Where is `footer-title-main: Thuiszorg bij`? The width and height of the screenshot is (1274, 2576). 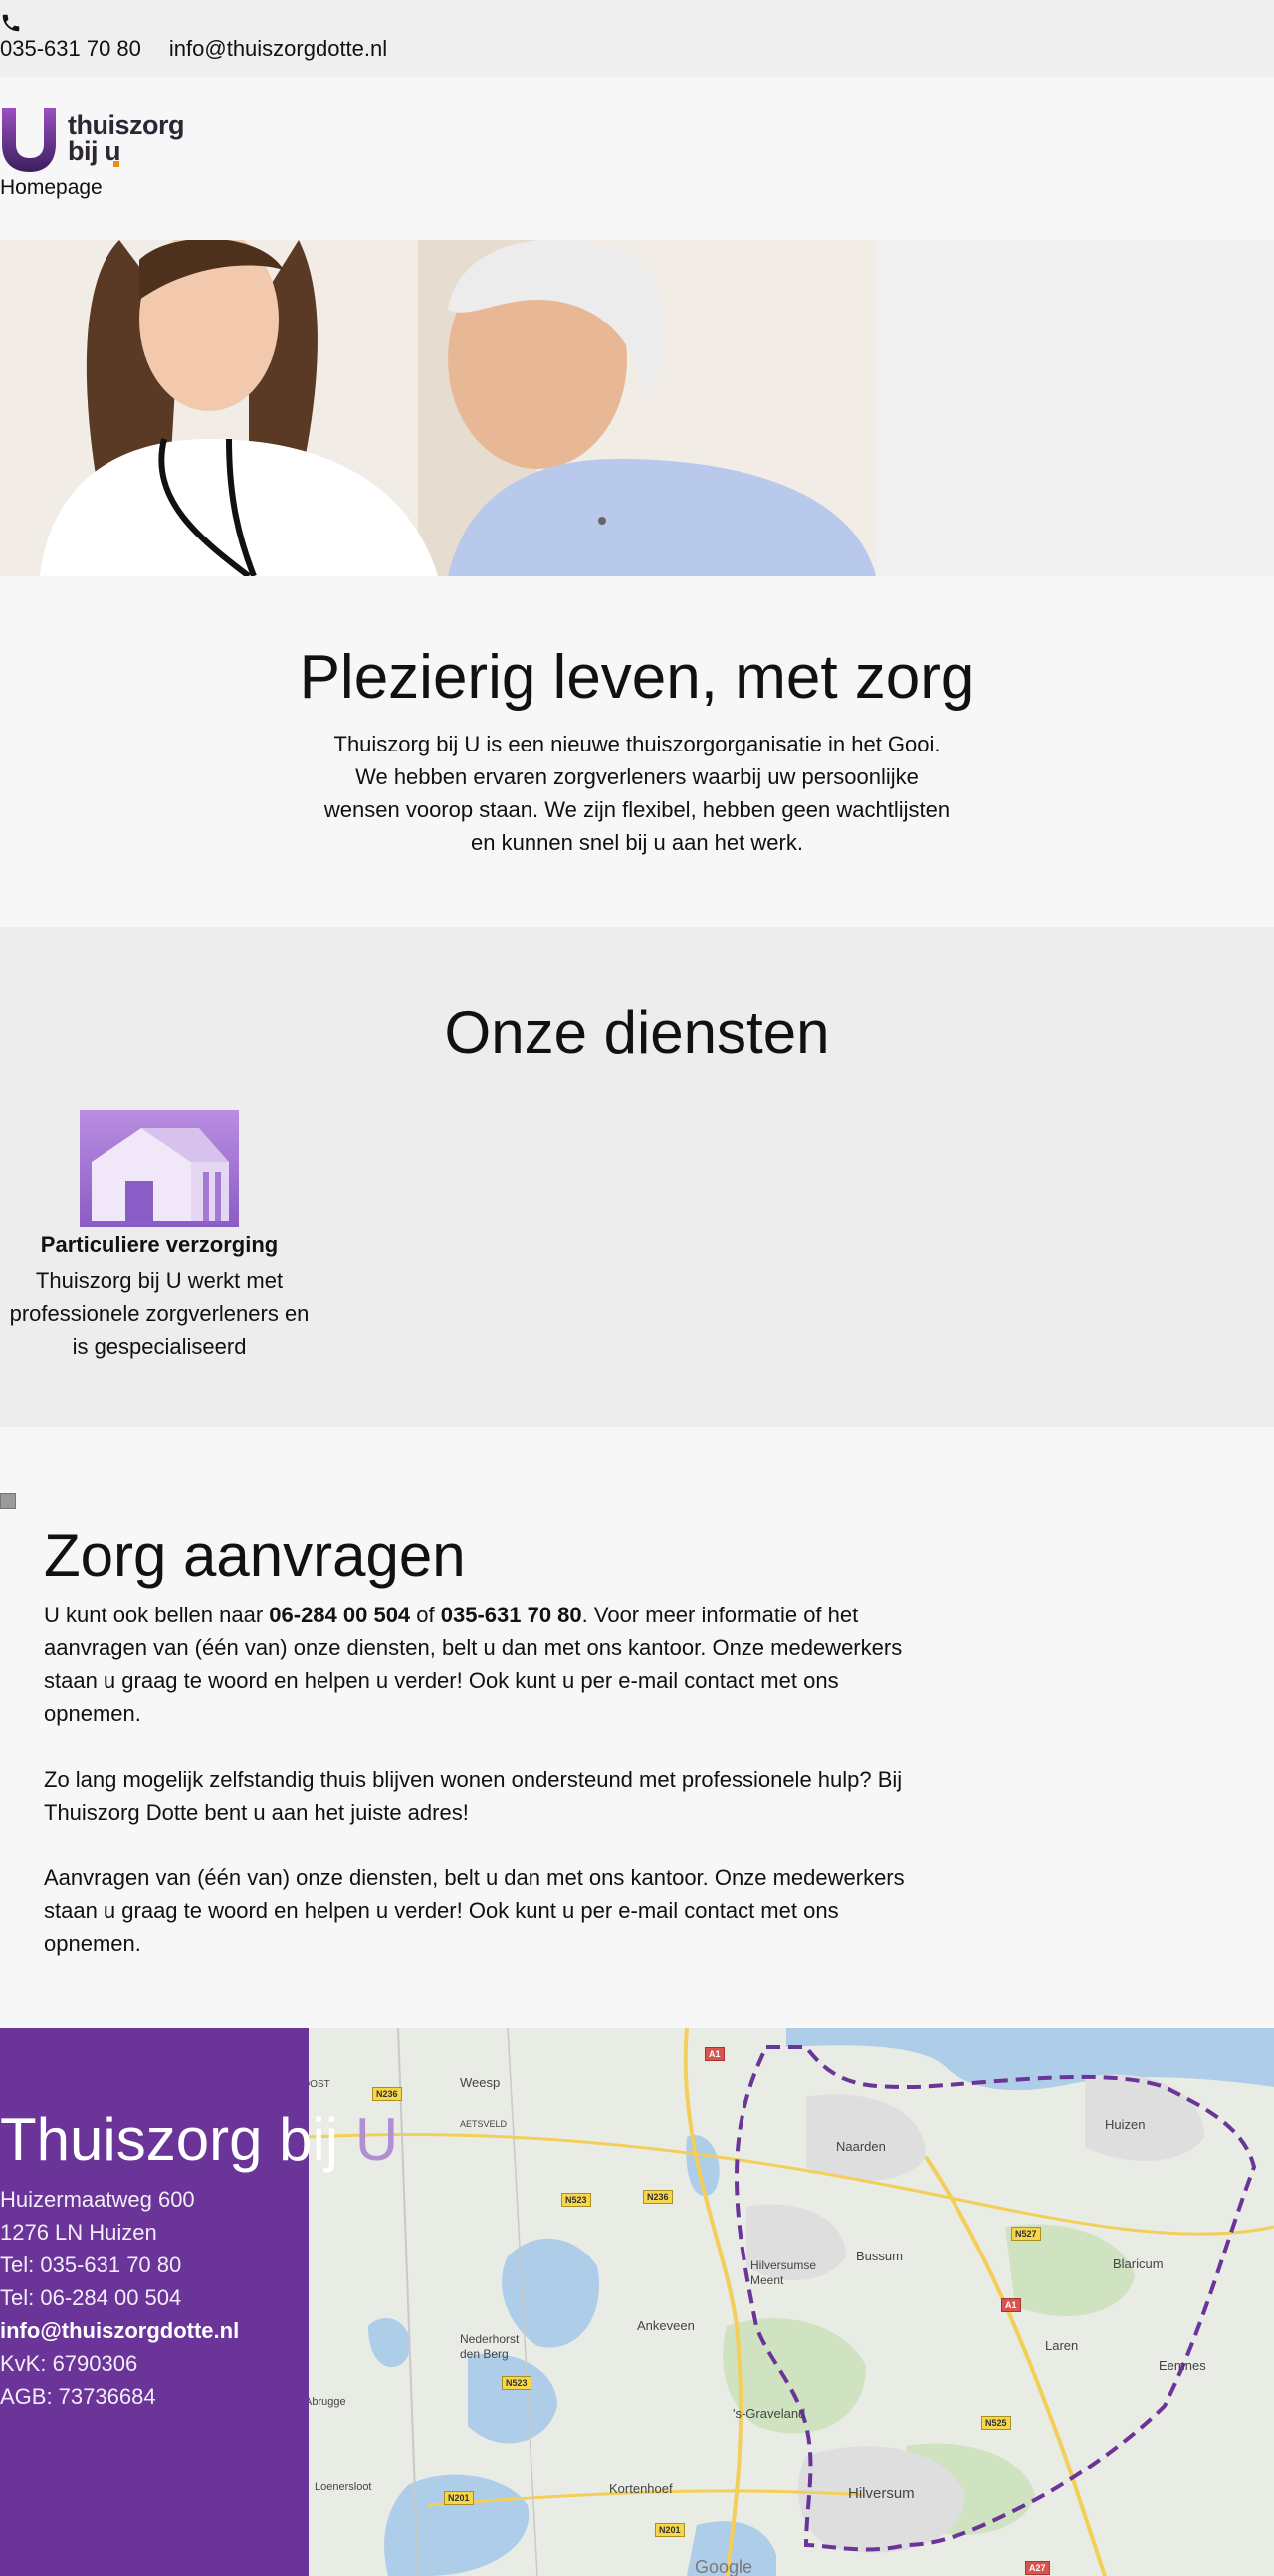 footer-title-main: Thuiszorg bij is located at coordinates (177, 2139).